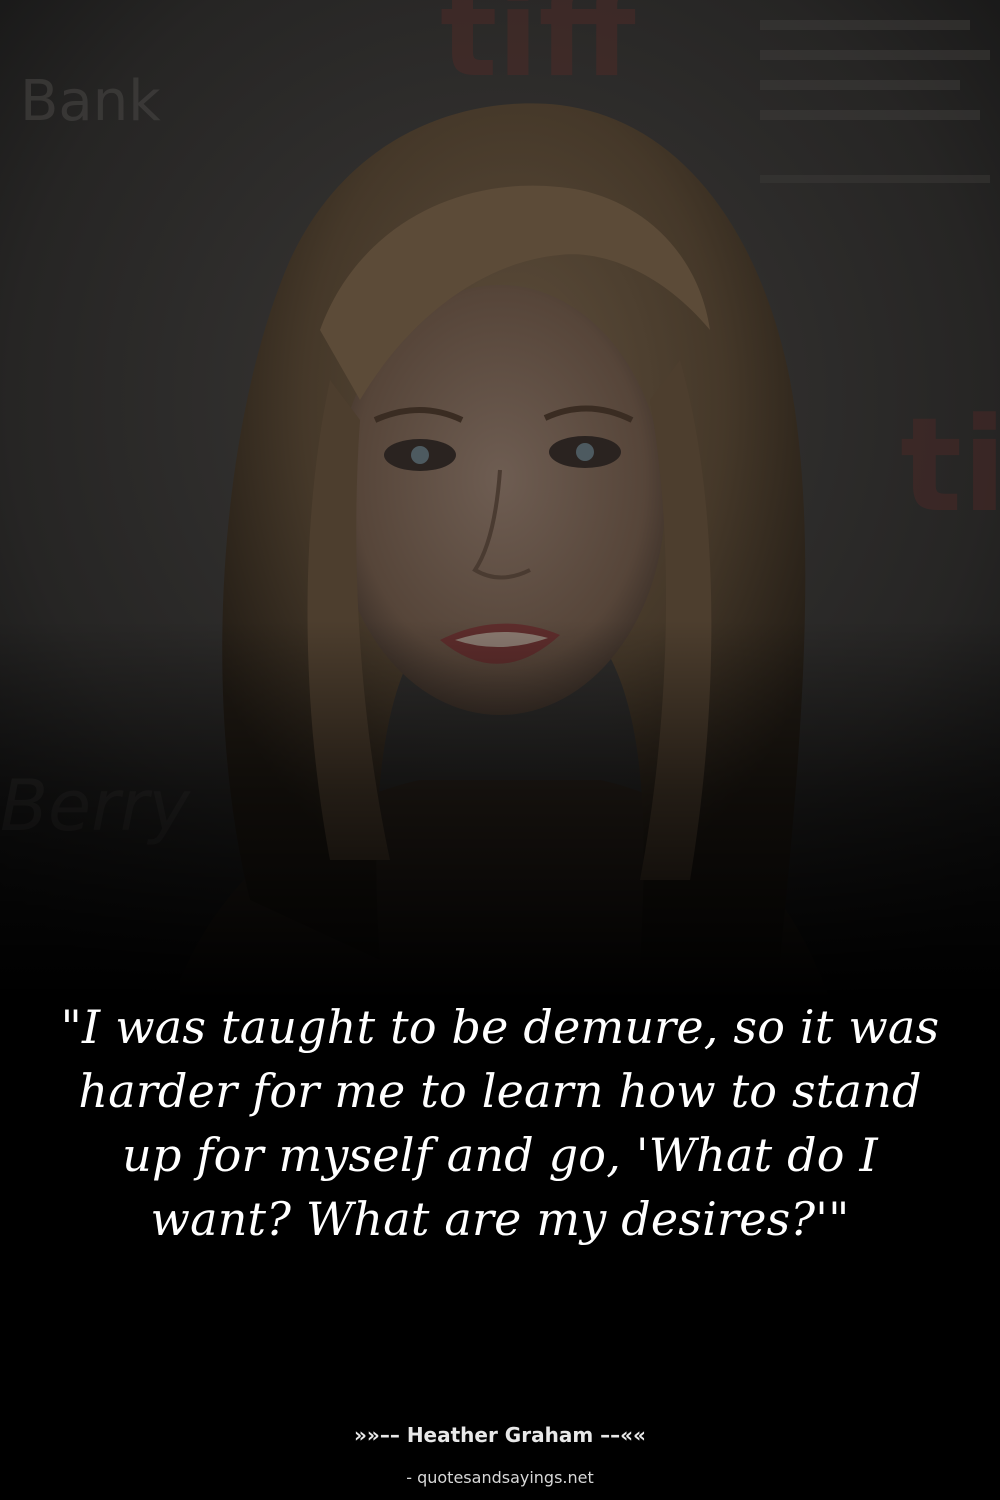 The width and height of the screenshot is (1000, 1500). What do you see at coordinates (950, 465) in the screenshot?
I see `svg-text: ti` at bounding box center [950, 465].